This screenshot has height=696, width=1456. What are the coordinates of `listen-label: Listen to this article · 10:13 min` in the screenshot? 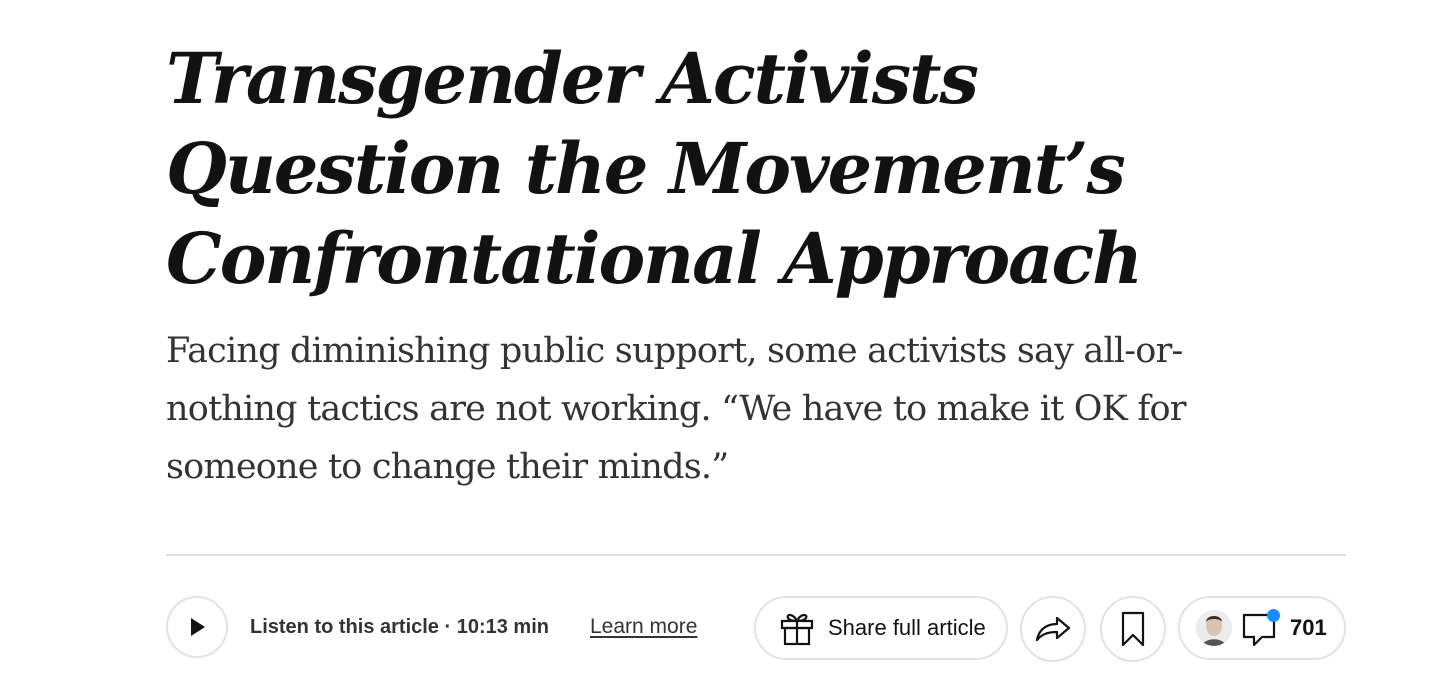 It's located at (399, 627).